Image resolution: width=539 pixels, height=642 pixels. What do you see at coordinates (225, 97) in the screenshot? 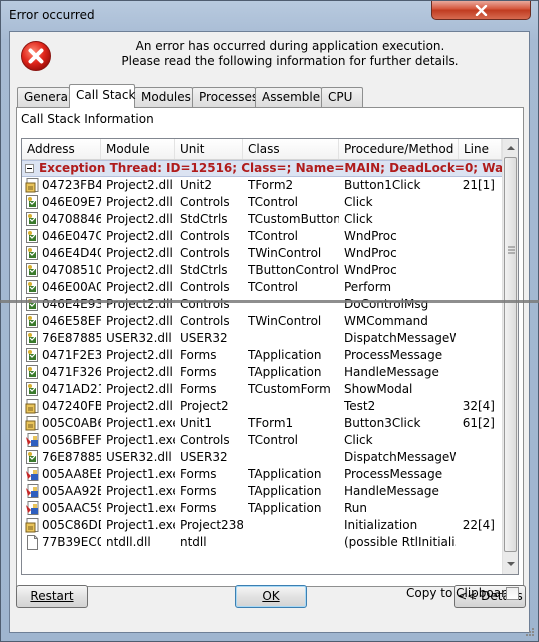
I see `tab-processes: Processes` at bounding box center [225, 97].